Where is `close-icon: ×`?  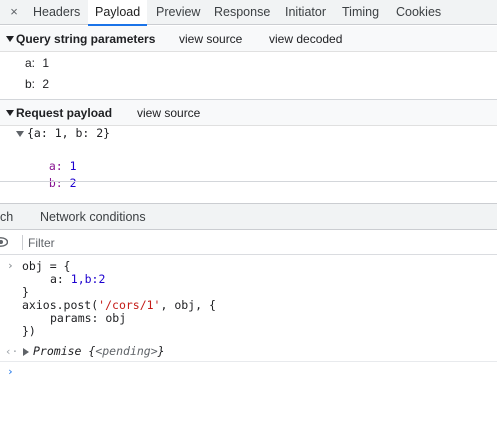 close-icon: × is located at coordinates (14, 12).